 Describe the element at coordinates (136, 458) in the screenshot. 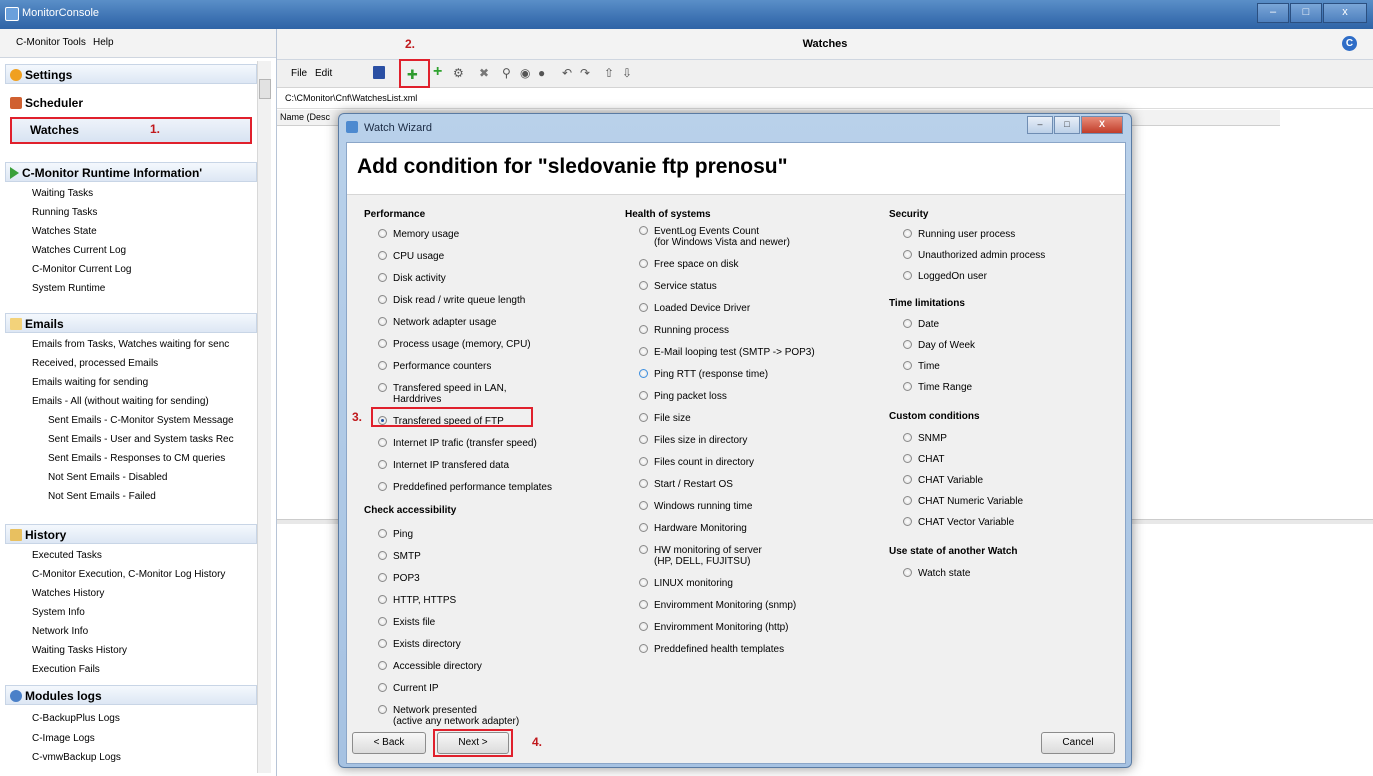

I see `emails-subitem-2: Sent Emails - Responses to CM queries` at that location.